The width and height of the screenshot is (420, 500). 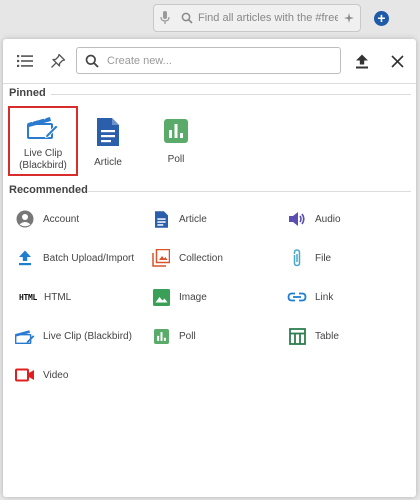 I want to click on toolbar-divider, so click(x=209, y=83).